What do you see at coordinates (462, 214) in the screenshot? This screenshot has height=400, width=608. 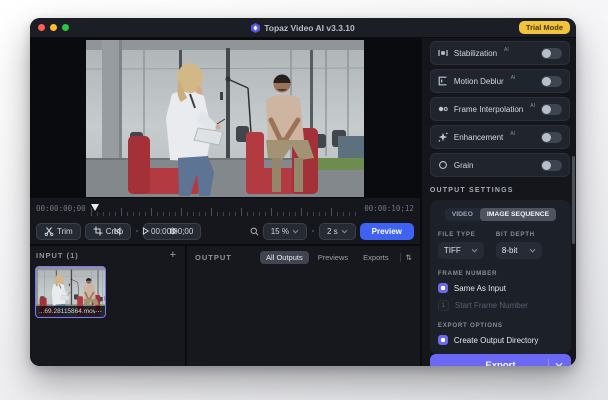 I see `format-tab-video: VIDEO` at bounding box center [462, 214].